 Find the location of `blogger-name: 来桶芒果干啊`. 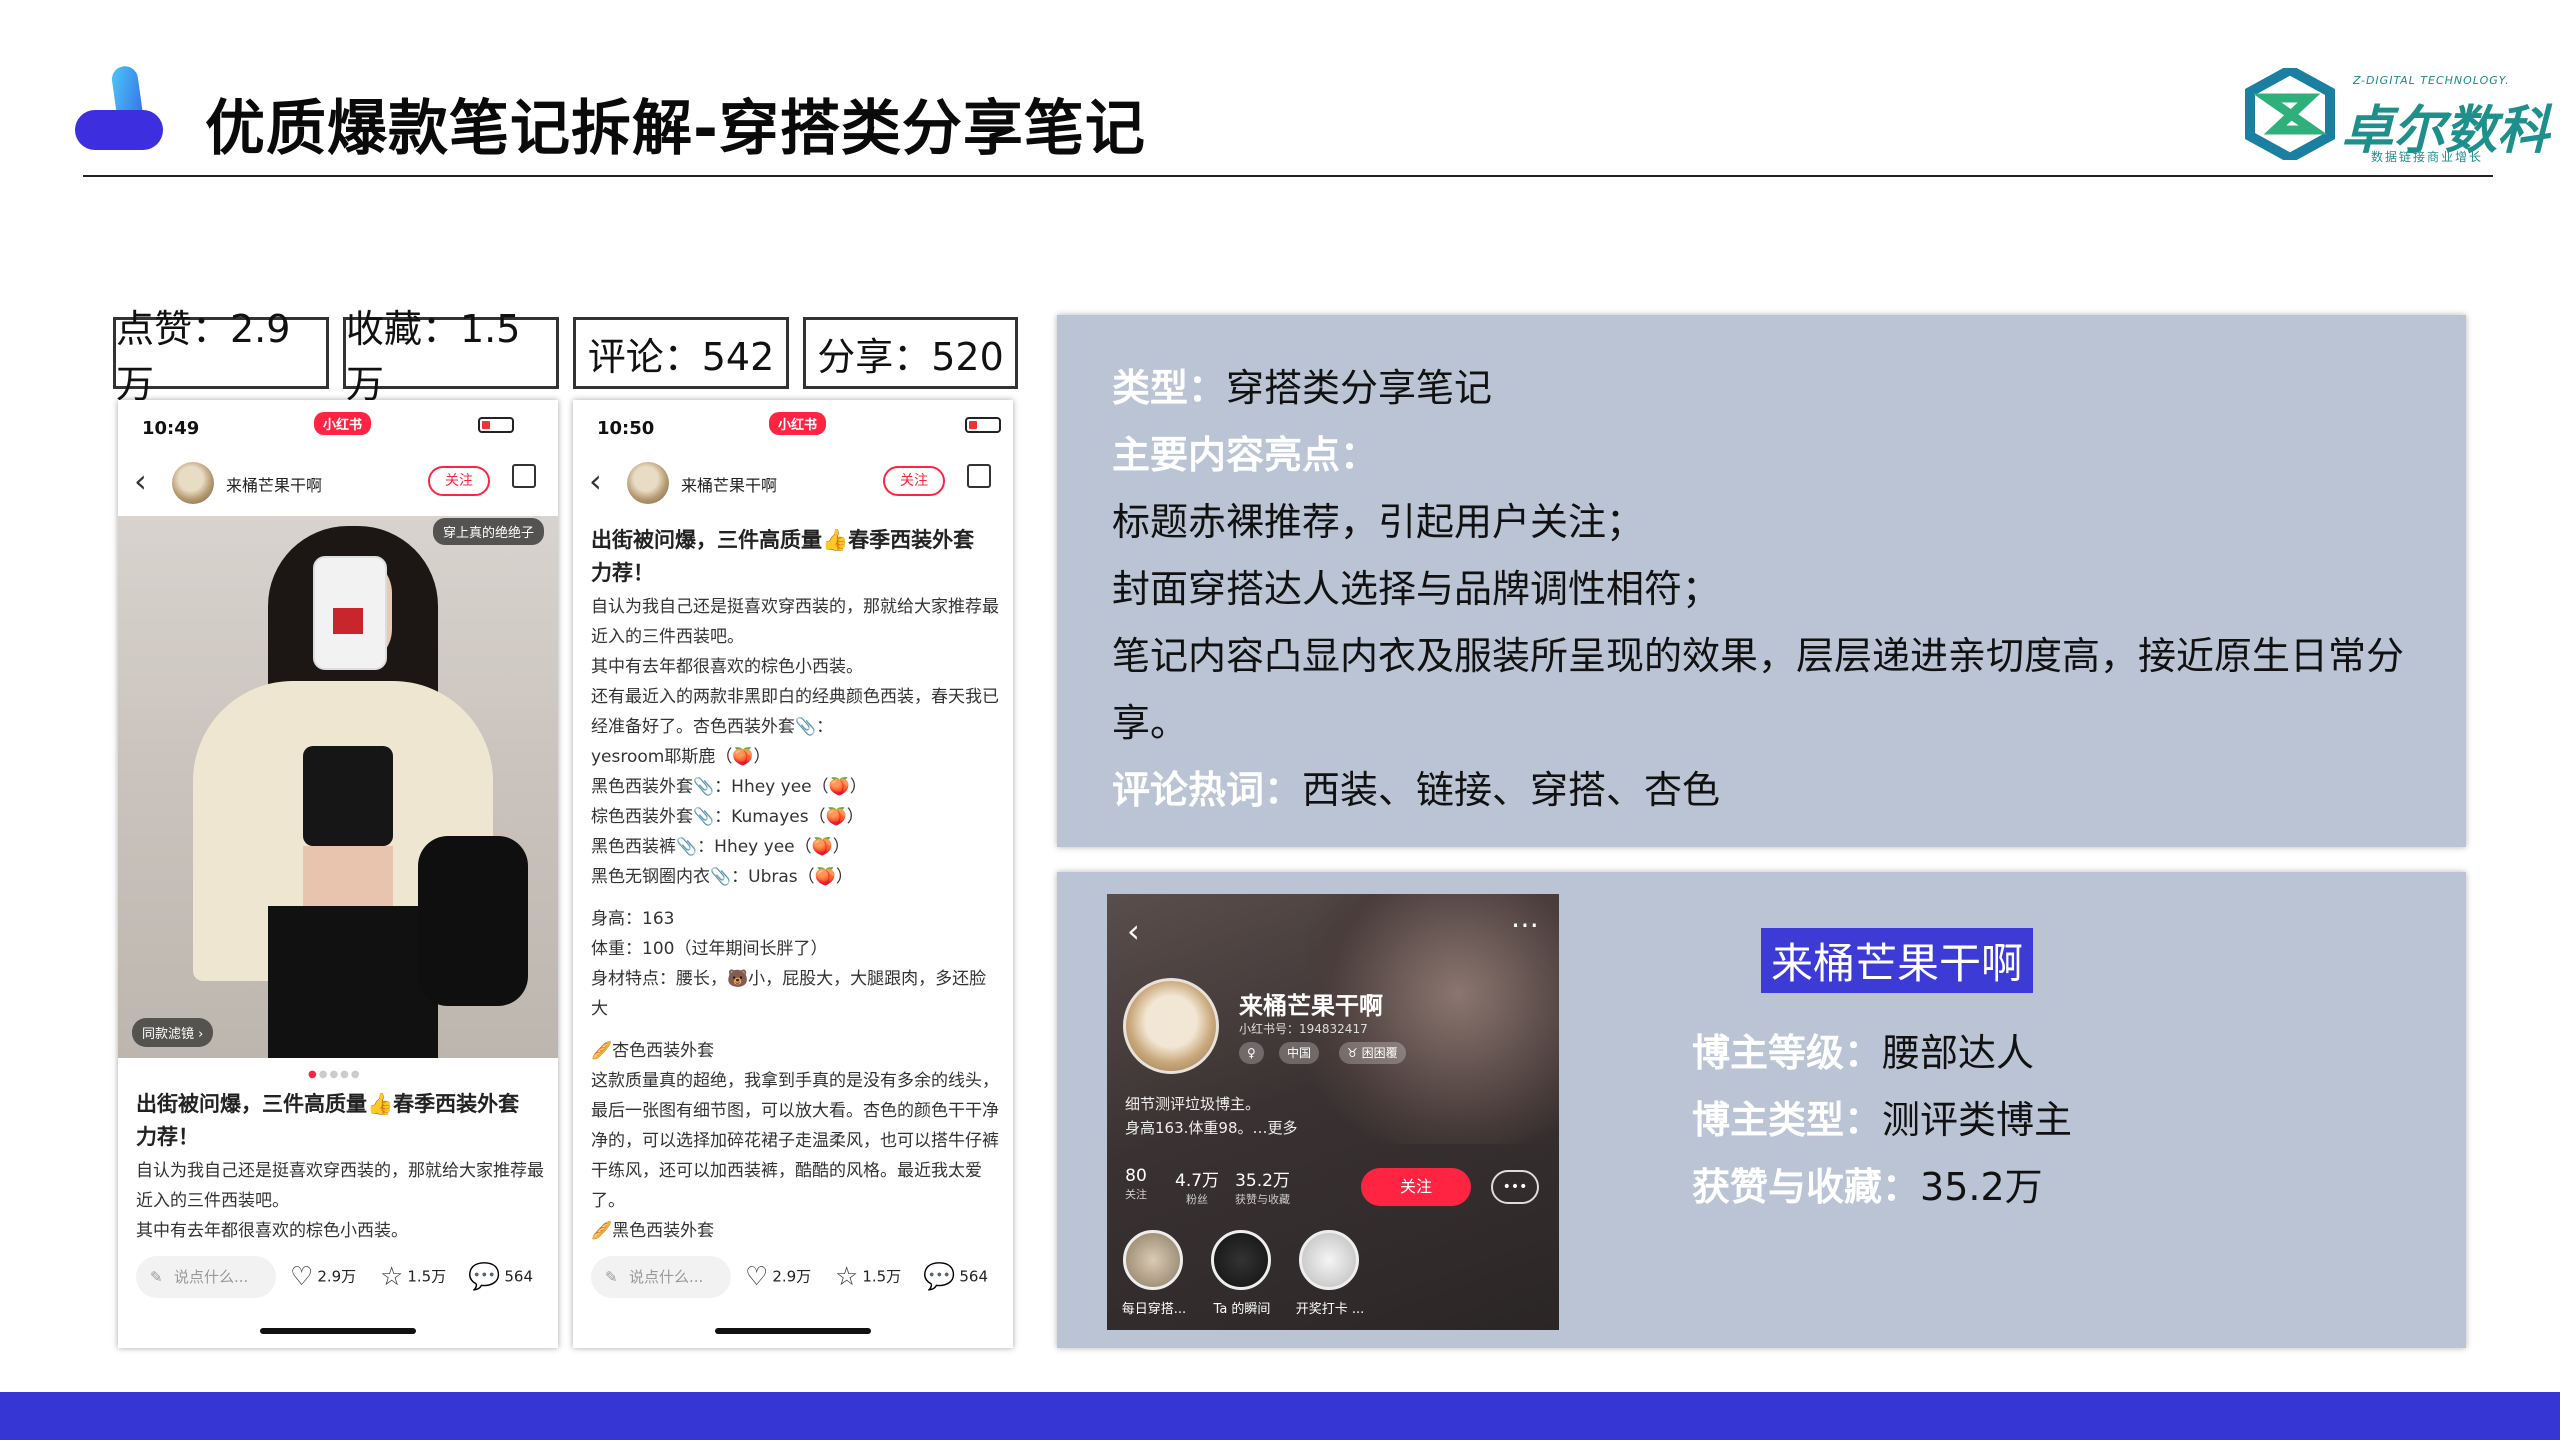

blogger-name: 来桶芒果干啊 is located at coordinates (1897, 960).